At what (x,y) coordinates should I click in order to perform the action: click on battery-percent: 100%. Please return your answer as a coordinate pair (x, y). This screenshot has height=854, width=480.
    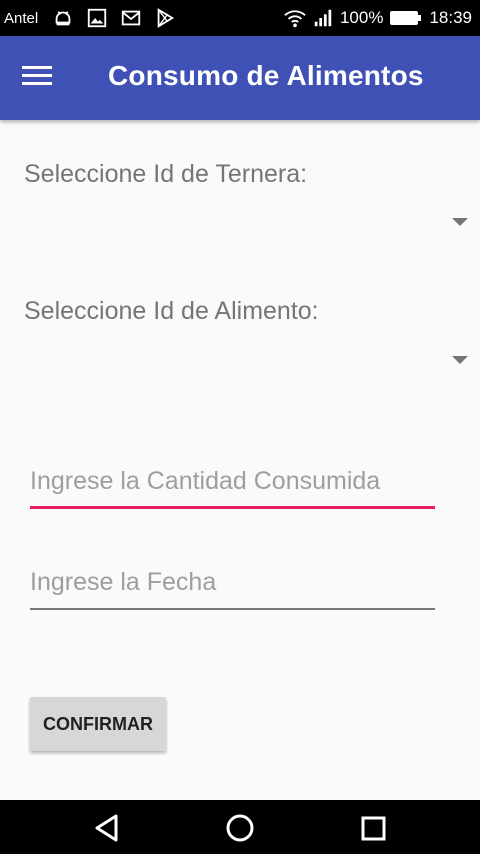
    Looking at the image, I should click on (361, 17).